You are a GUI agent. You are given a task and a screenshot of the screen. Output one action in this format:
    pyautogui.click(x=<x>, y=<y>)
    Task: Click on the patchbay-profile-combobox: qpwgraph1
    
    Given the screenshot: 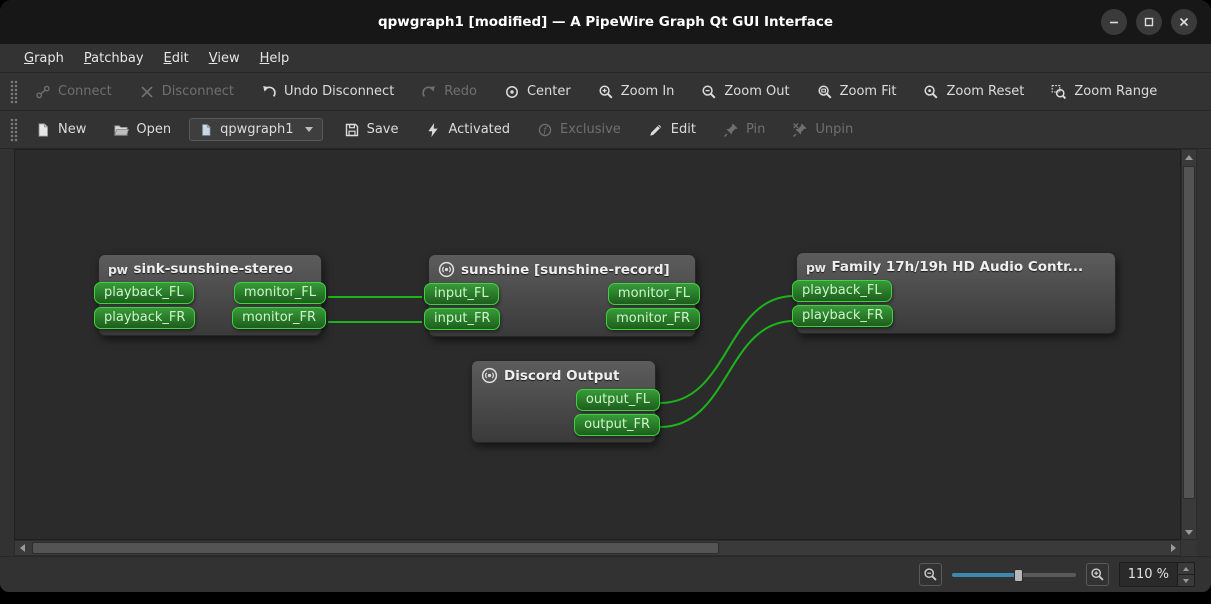 What is the action you would take?
    pyautogui.click(x=256, y=129)
    